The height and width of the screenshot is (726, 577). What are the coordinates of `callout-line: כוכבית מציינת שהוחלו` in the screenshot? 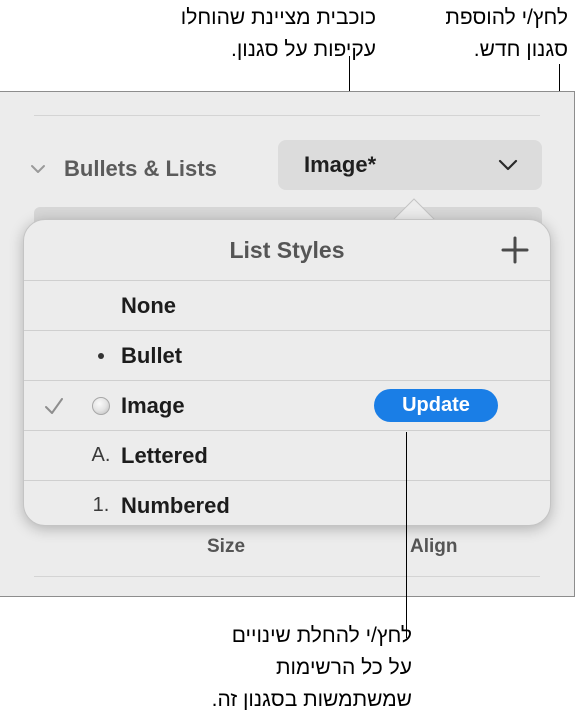 It's located at (278, 17).